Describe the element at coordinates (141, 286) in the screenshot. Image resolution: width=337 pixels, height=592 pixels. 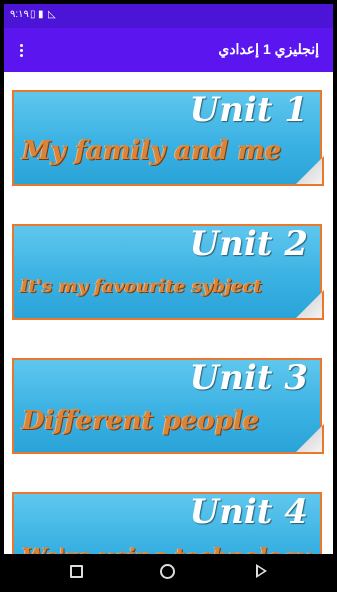
I see `unit-title: It's my favourite sybject` at that location.